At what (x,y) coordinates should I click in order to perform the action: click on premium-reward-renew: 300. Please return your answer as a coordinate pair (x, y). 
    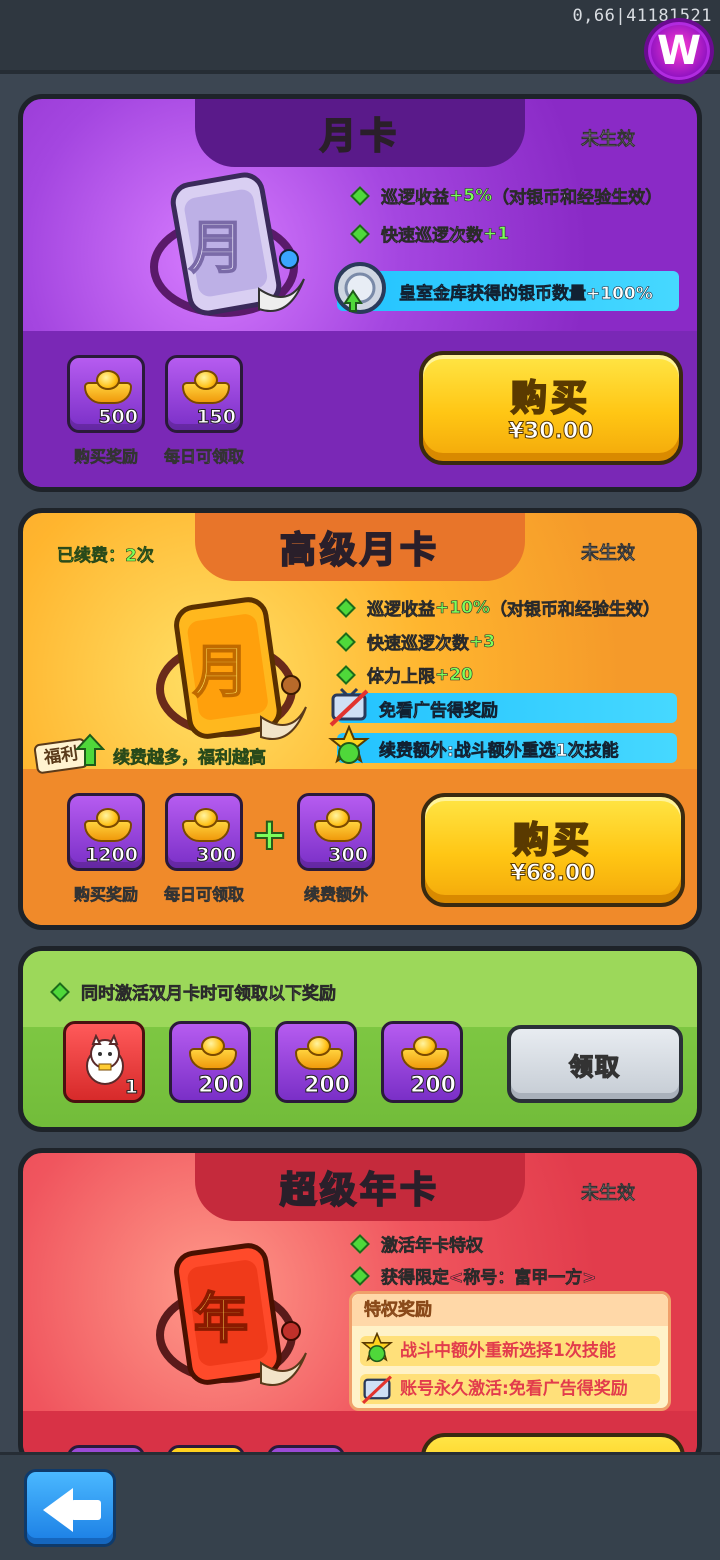
    Looking at the image, I should click on (336, 832).